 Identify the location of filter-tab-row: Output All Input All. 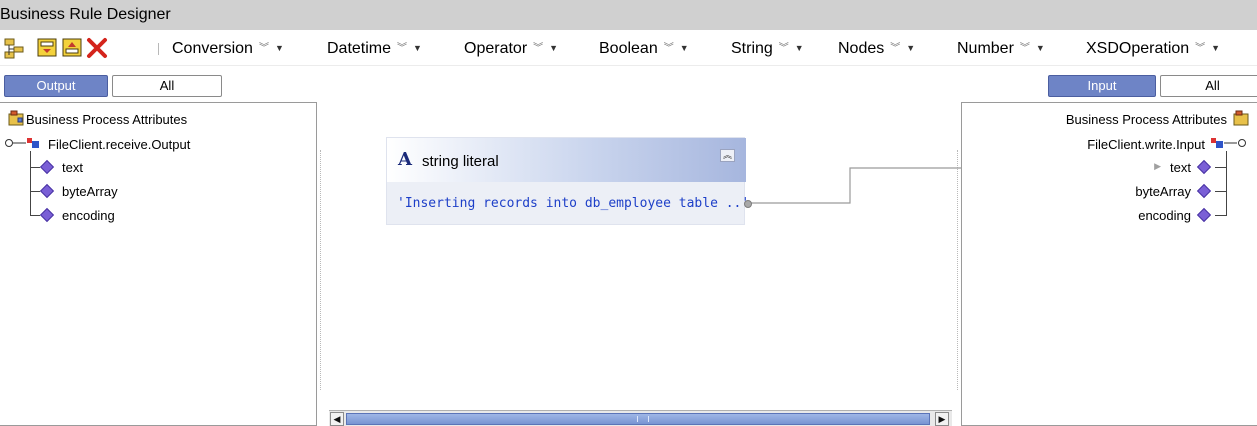
(628, 84).